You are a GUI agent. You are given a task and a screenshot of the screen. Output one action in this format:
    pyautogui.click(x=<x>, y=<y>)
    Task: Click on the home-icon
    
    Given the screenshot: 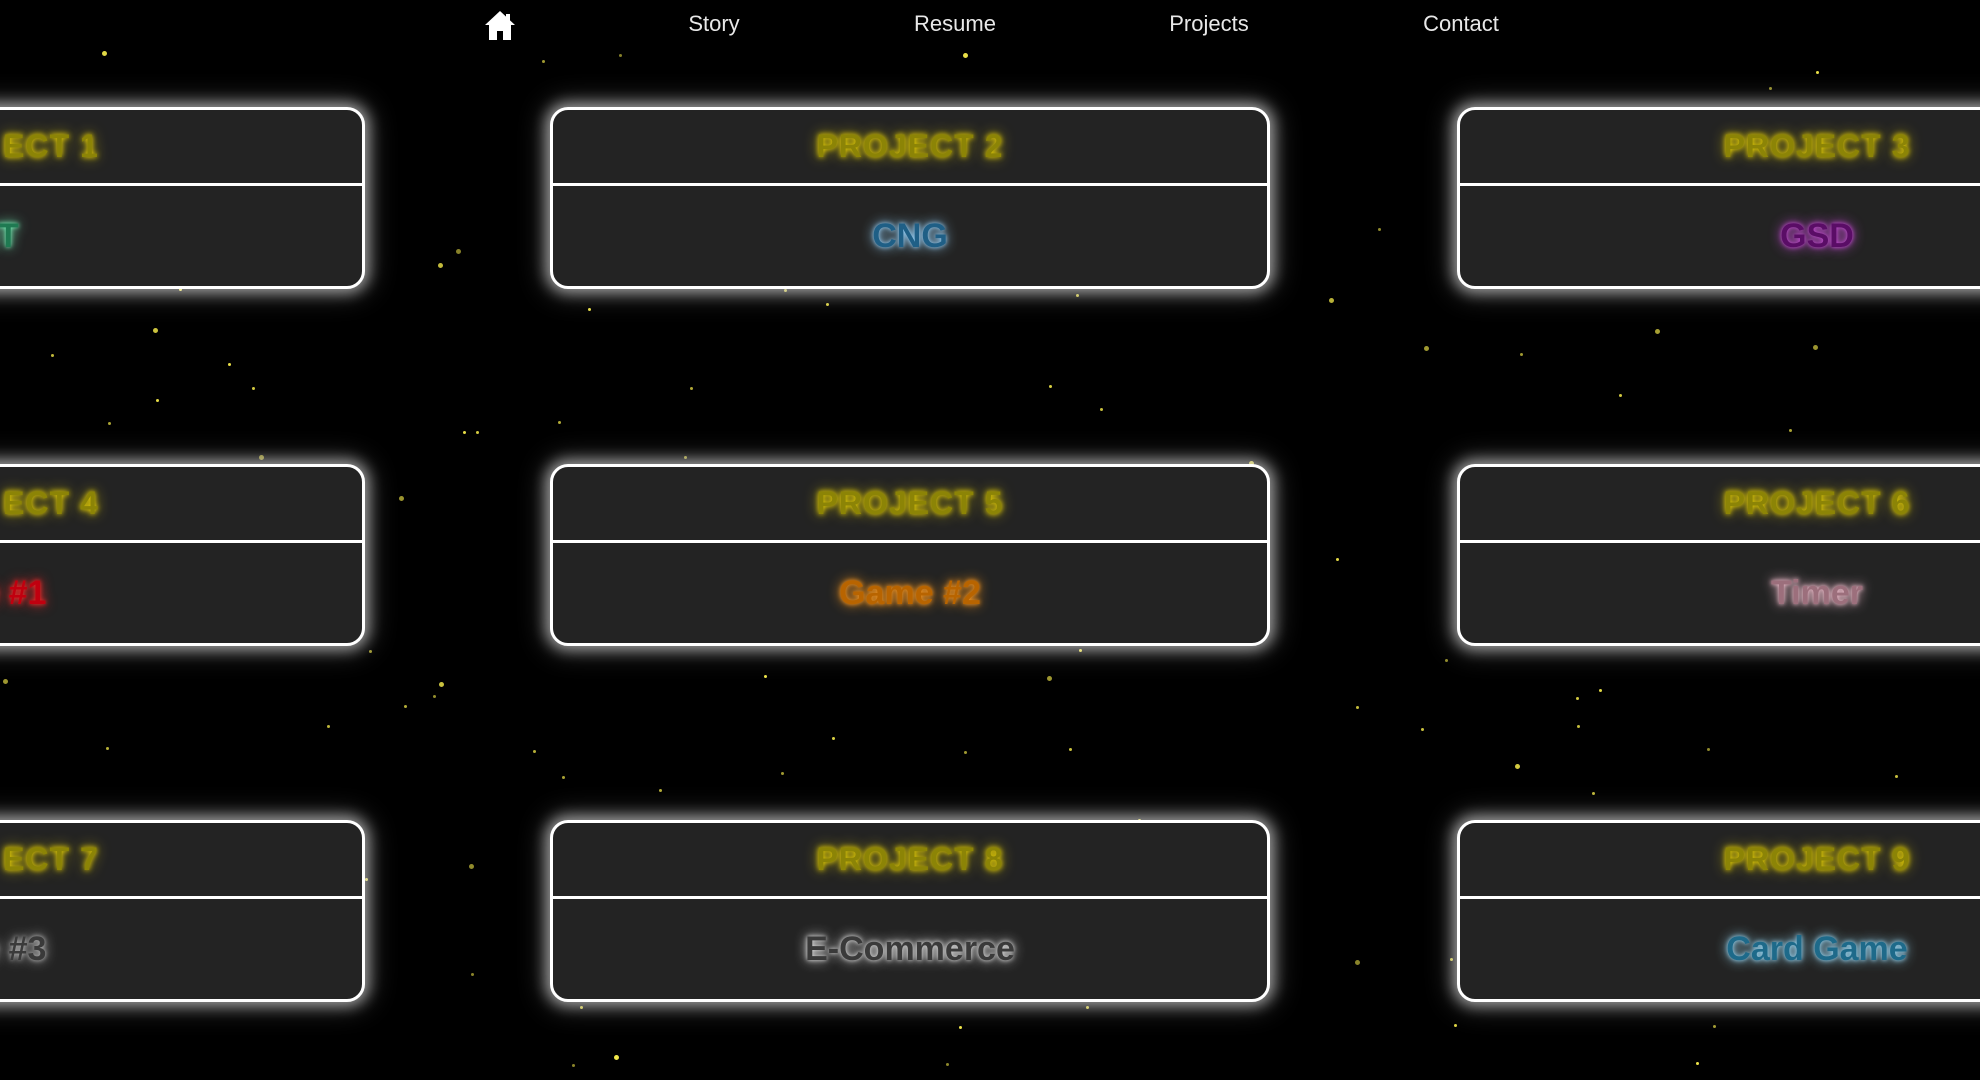 What is the action you would take?
    pyautogui.click(x=500, y=25)
    